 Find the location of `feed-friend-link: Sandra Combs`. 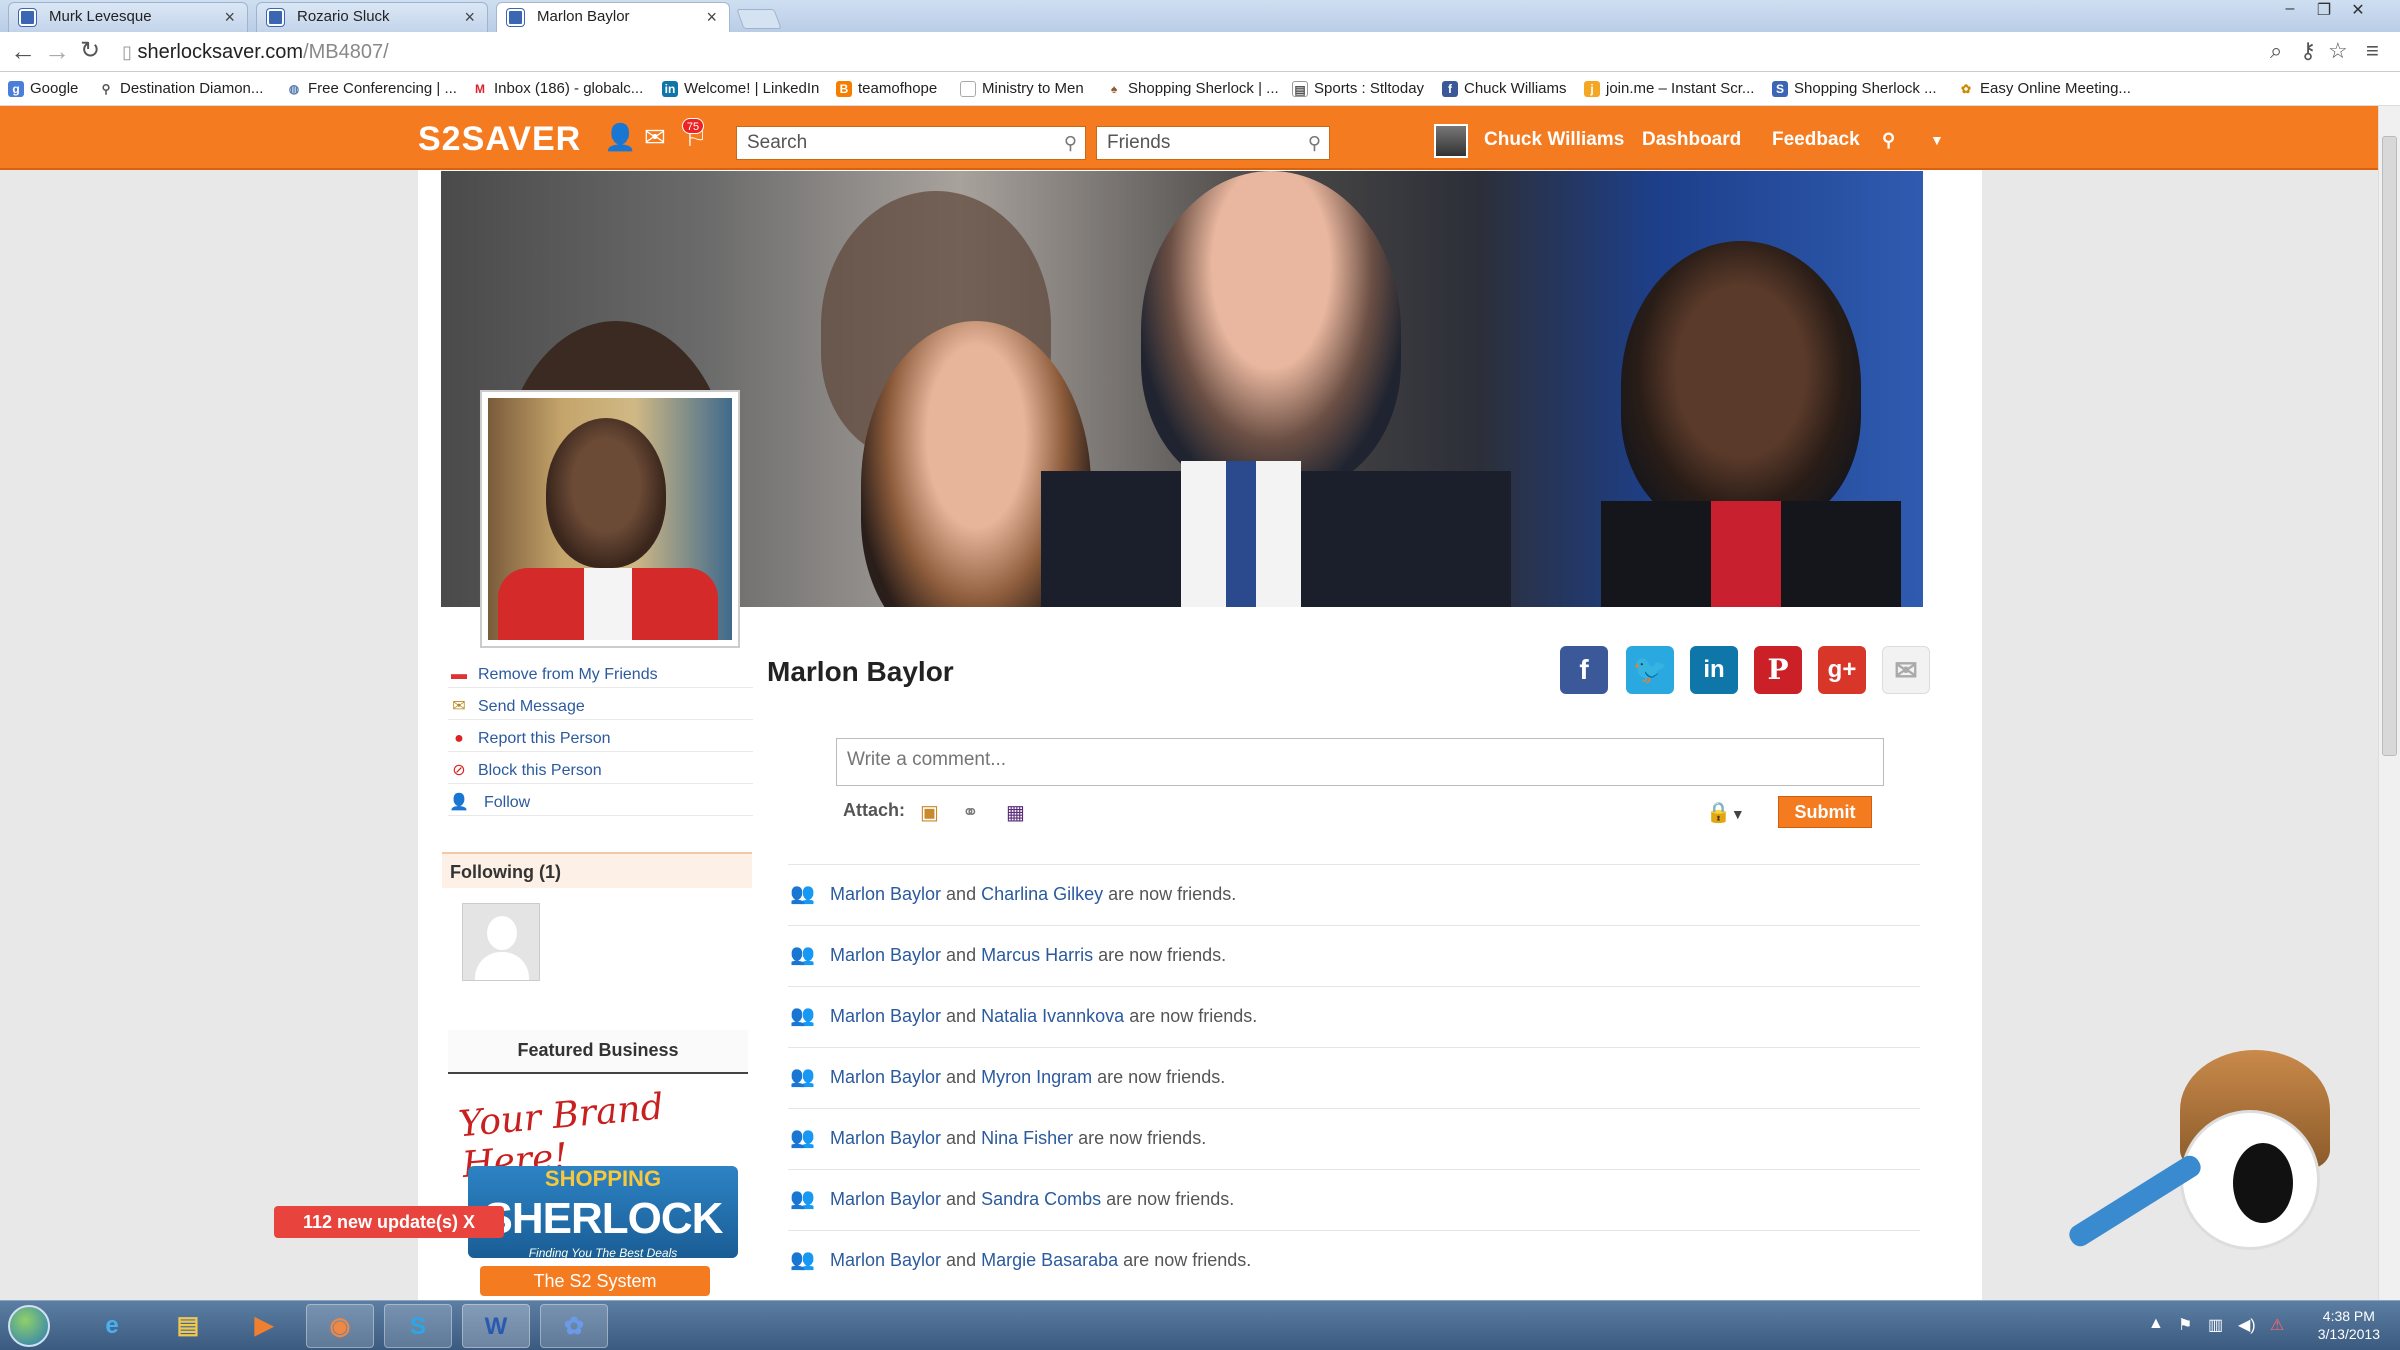

feed-friend-link: Sandra Combs is located at coordinates (1041, 1199).